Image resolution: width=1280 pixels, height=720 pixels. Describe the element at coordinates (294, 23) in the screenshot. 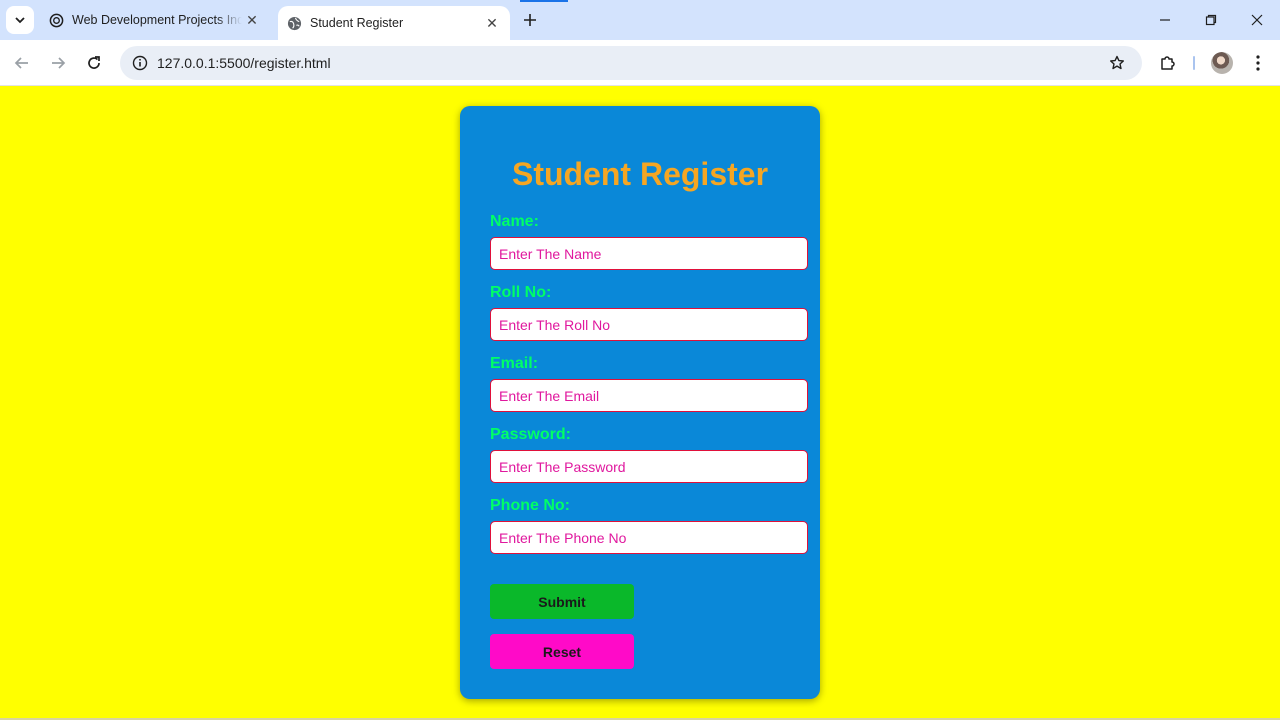

I see `globe-icon` at that location.